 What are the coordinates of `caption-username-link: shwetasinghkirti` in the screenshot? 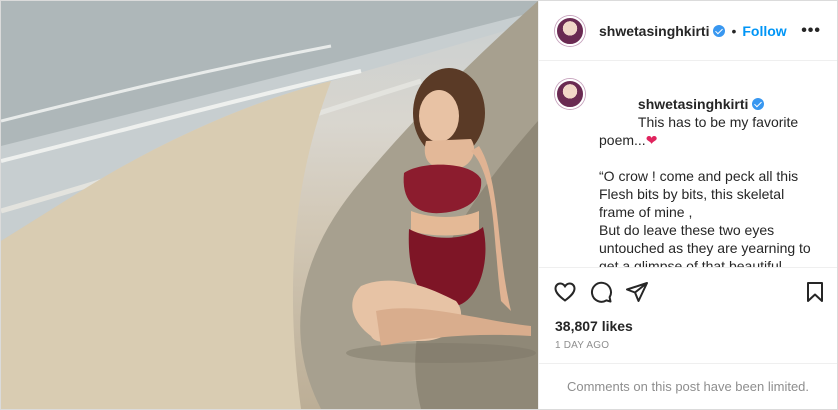 It's located at (693, 104).